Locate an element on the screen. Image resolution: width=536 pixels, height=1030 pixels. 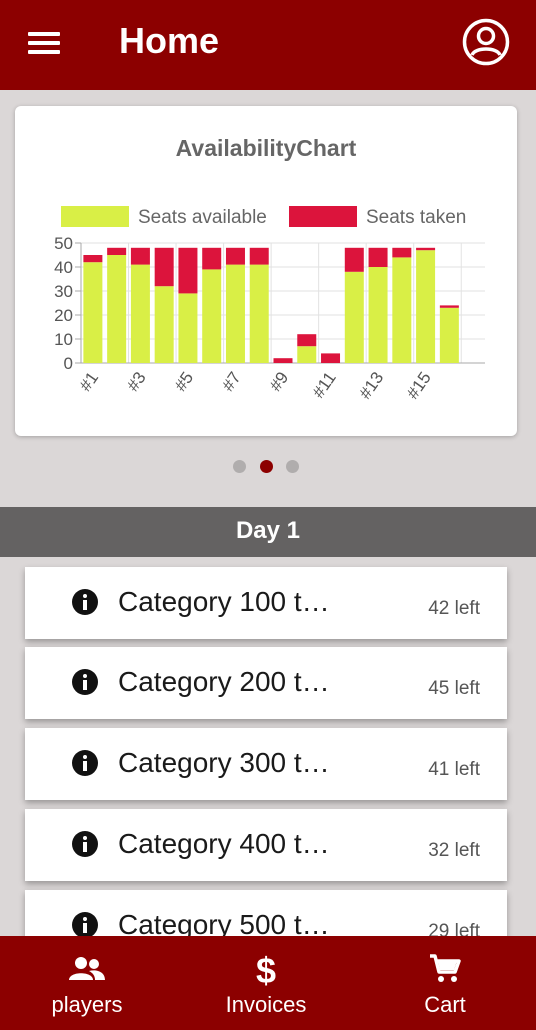
nav-invoices: $ Invoices is located at coordinates (266, 983).